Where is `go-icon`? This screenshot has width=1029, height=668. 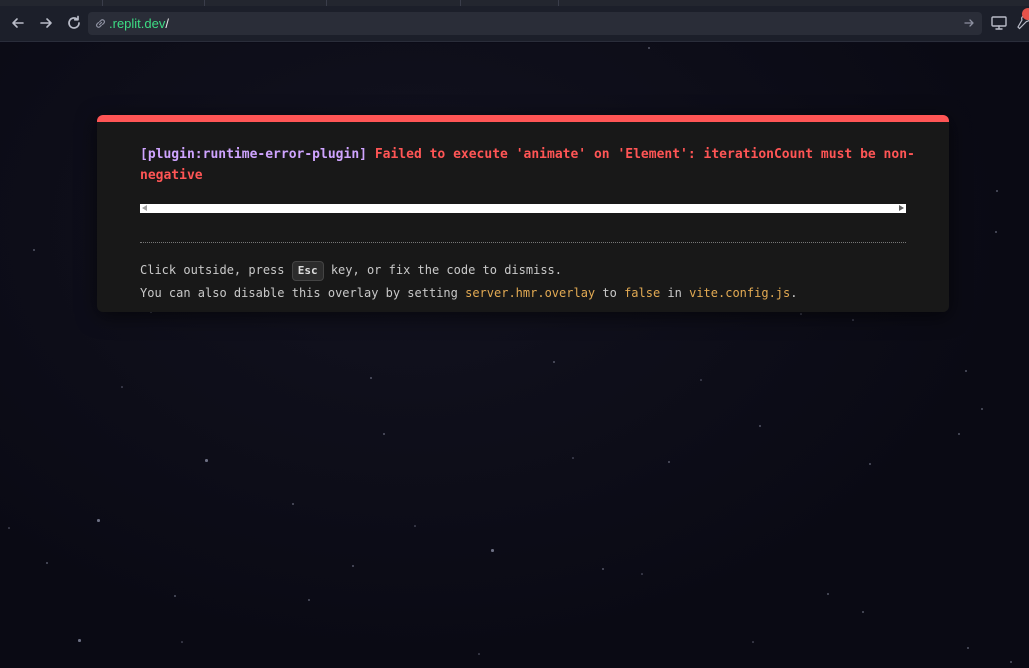
go-icon is located at coordinates (969, 23).